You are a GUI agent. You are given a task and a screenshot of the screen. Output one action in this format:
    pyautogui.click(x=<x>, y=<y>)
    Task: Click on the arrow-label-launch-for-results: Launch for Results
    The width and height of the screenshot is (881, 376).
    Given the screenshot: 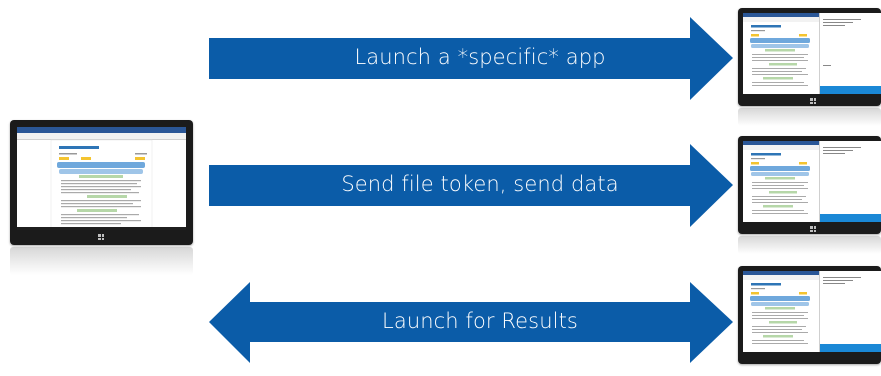 What is the action you would take?
    pyautogui.click(x=480, y=321)
    